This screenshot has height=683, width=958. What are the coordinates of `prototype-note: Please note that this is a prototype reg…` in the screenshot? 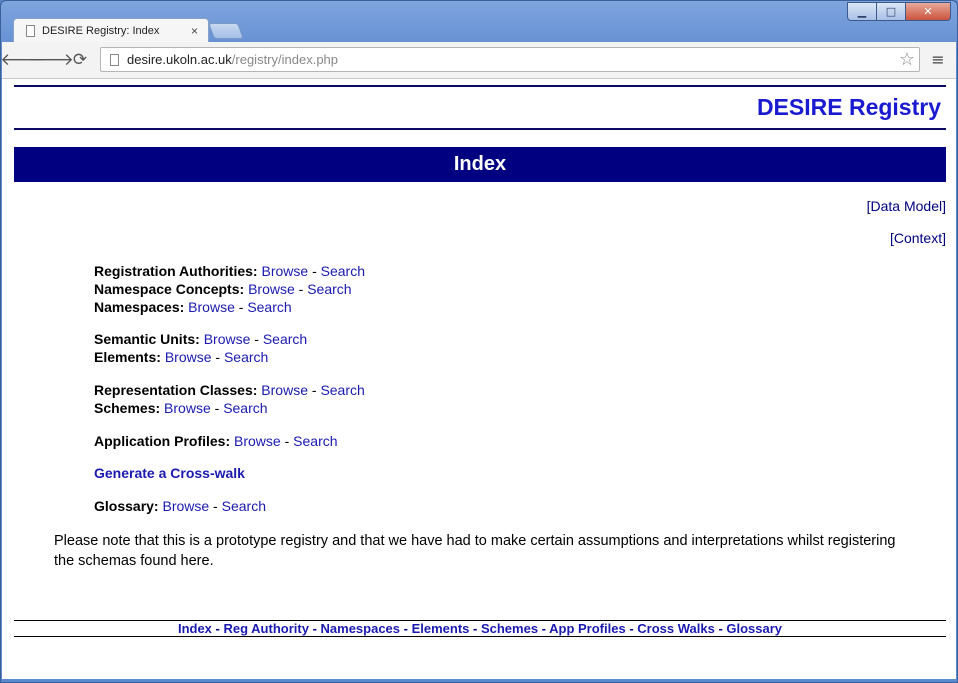 It's located at (475, 551).